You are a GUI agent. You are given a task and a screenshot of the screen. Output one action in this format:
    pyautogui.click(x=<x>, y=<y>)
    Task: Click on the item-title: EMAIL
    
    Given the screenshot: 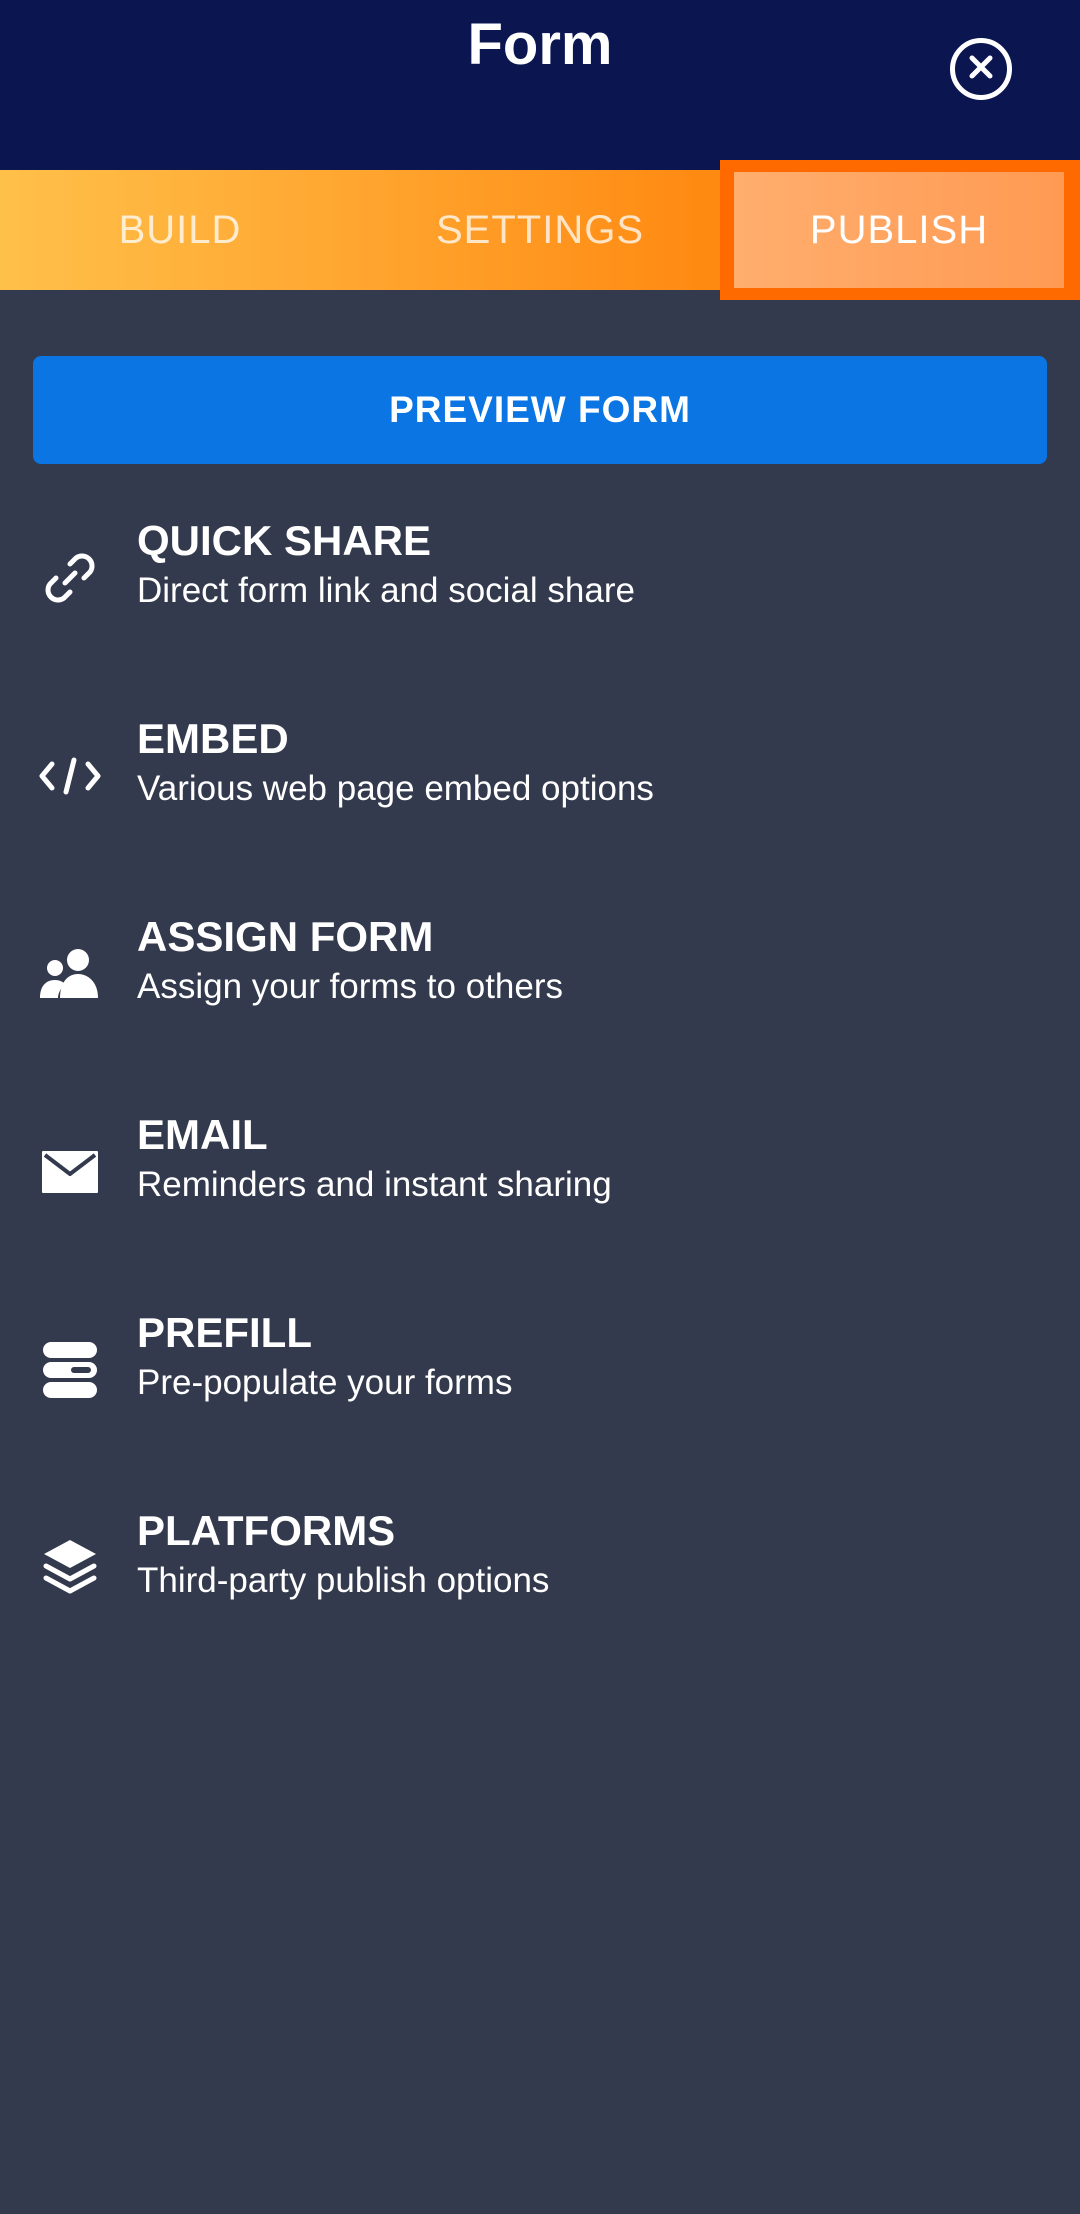 What is the action you would take?
    pyautogui.click(x=202, y=1134)
    